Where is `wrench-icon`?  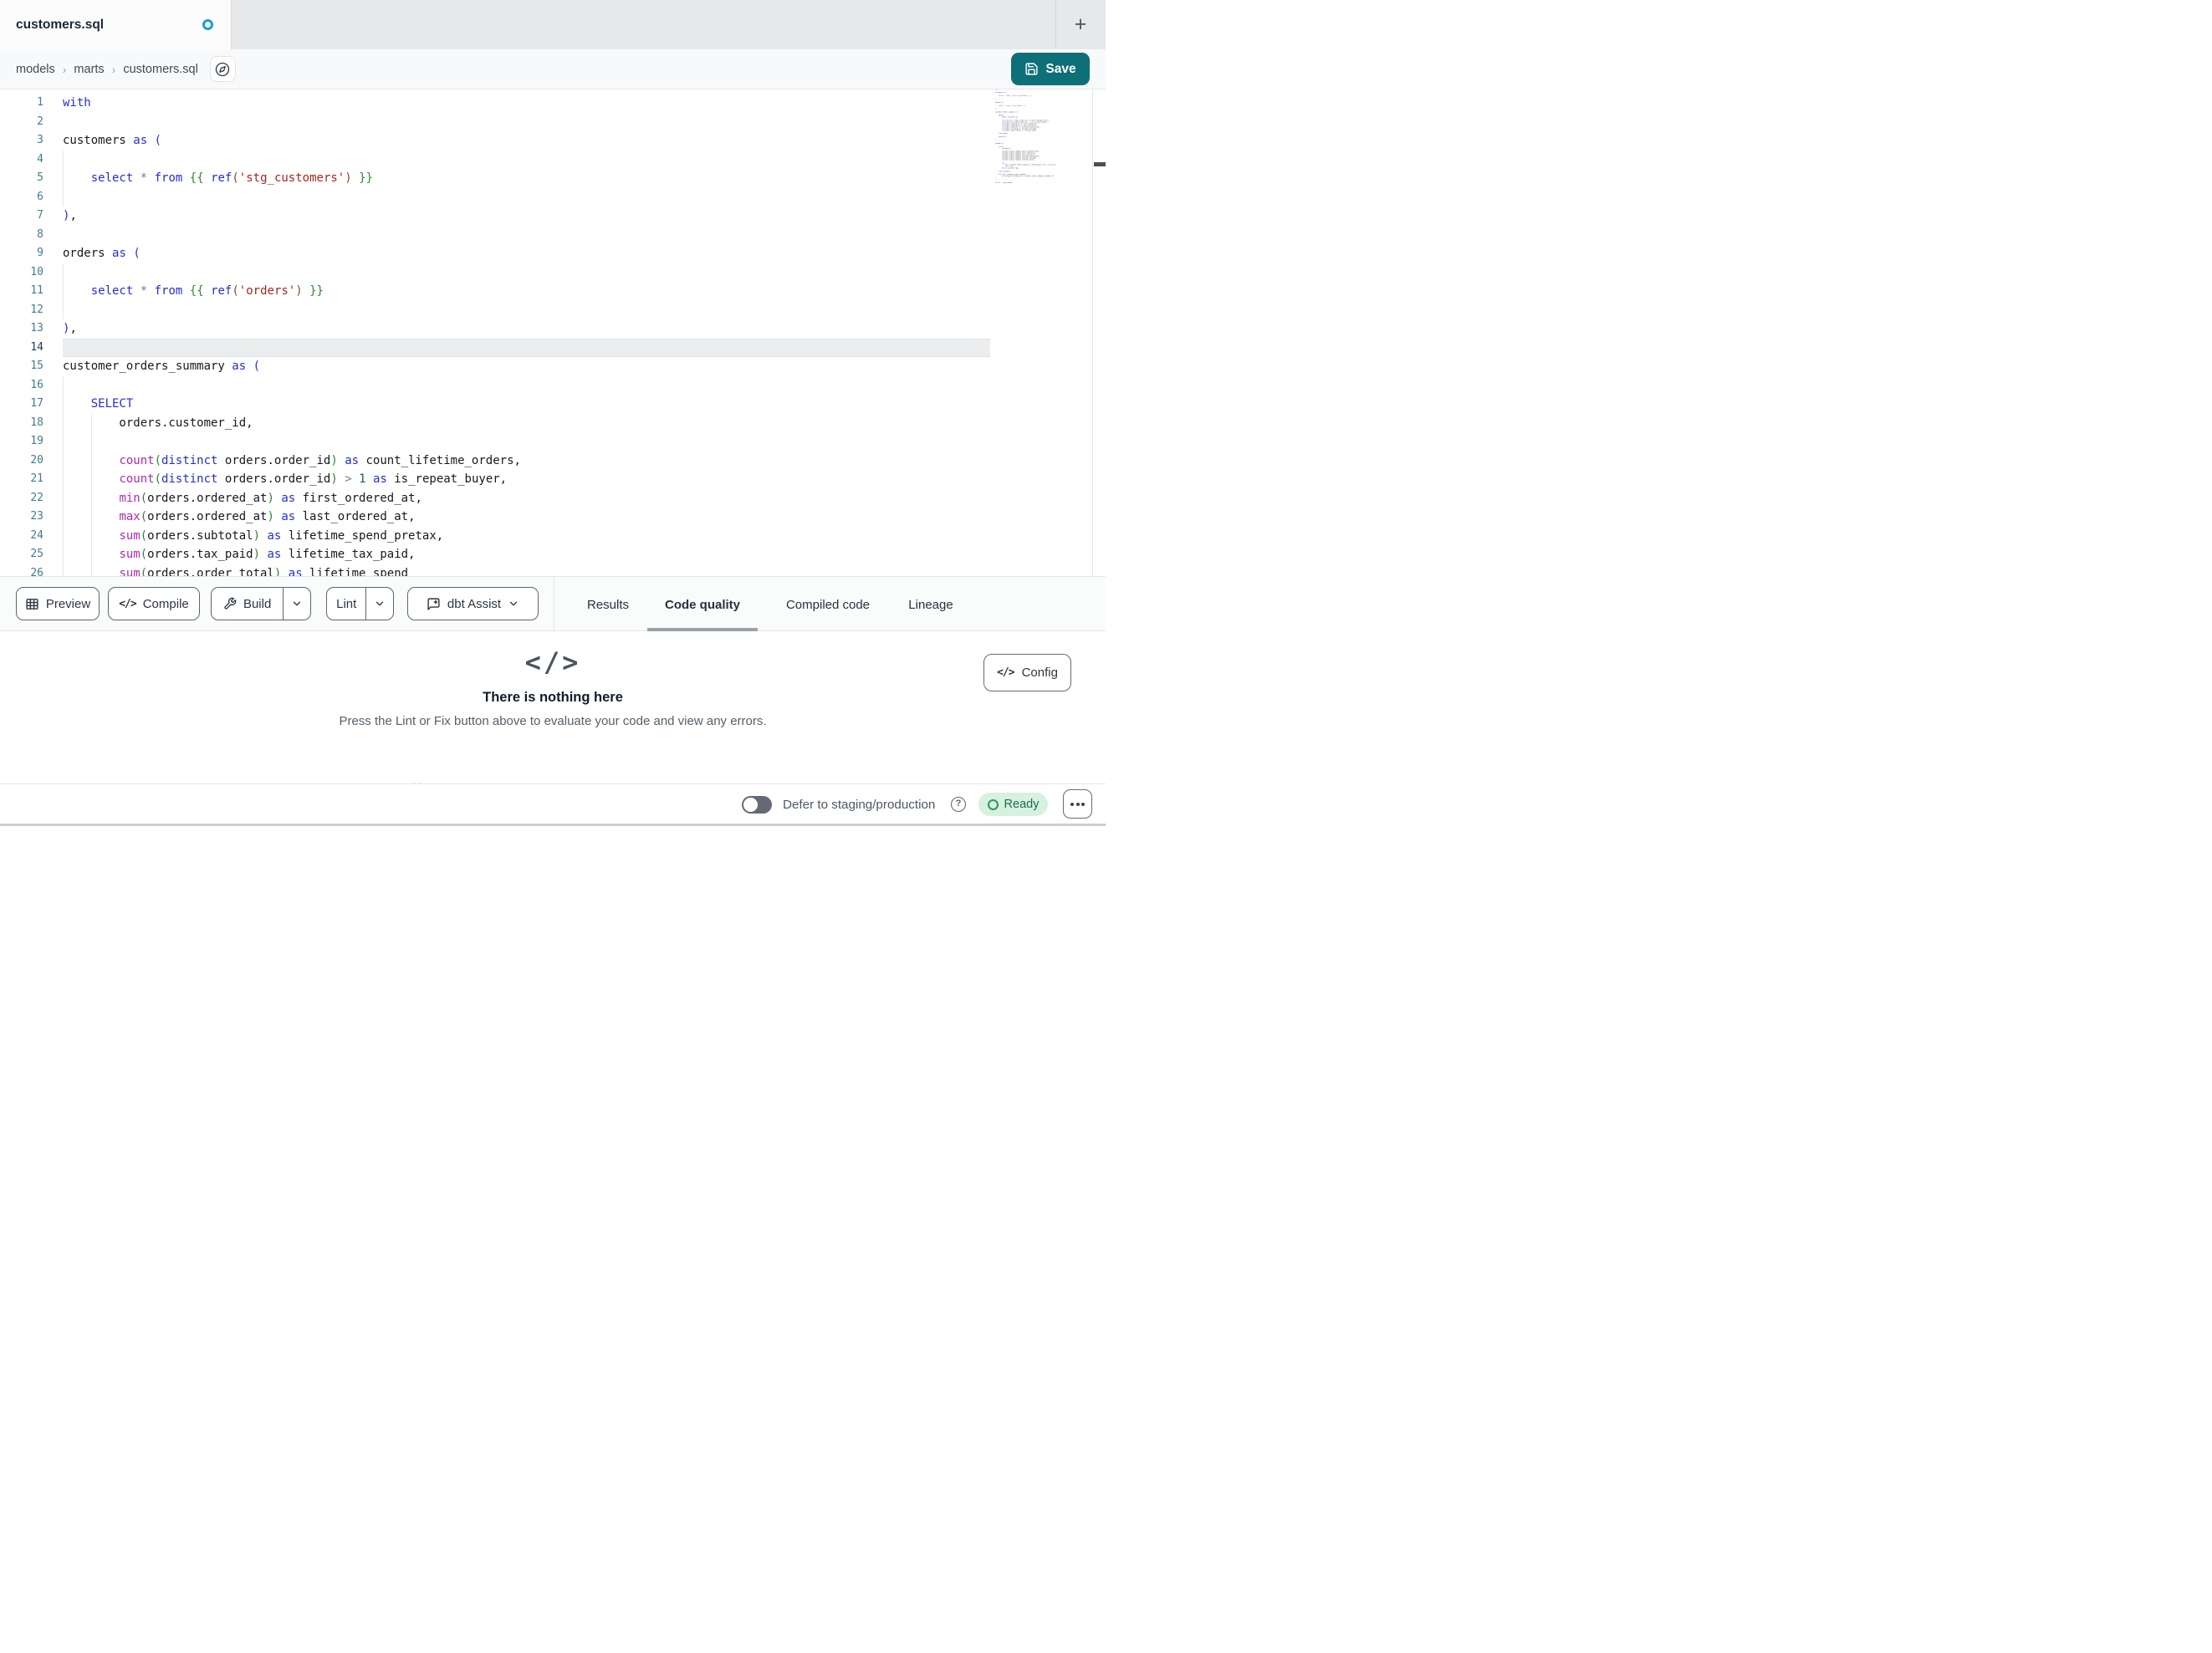
wrench-icon is located at coordinates (230, 603).